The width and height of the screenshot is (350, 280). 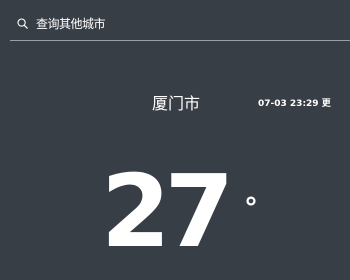 I want to click on search-icon, so click(x=22, y=23).